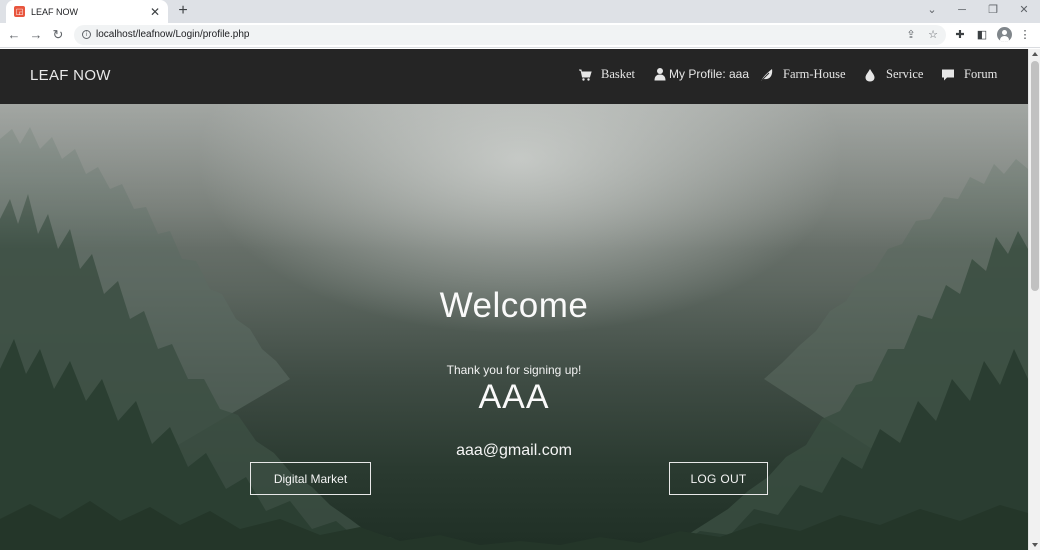  Describe the element at coordinates (36, 35) in the screenshot. I see `forward-icon: →` at that location.